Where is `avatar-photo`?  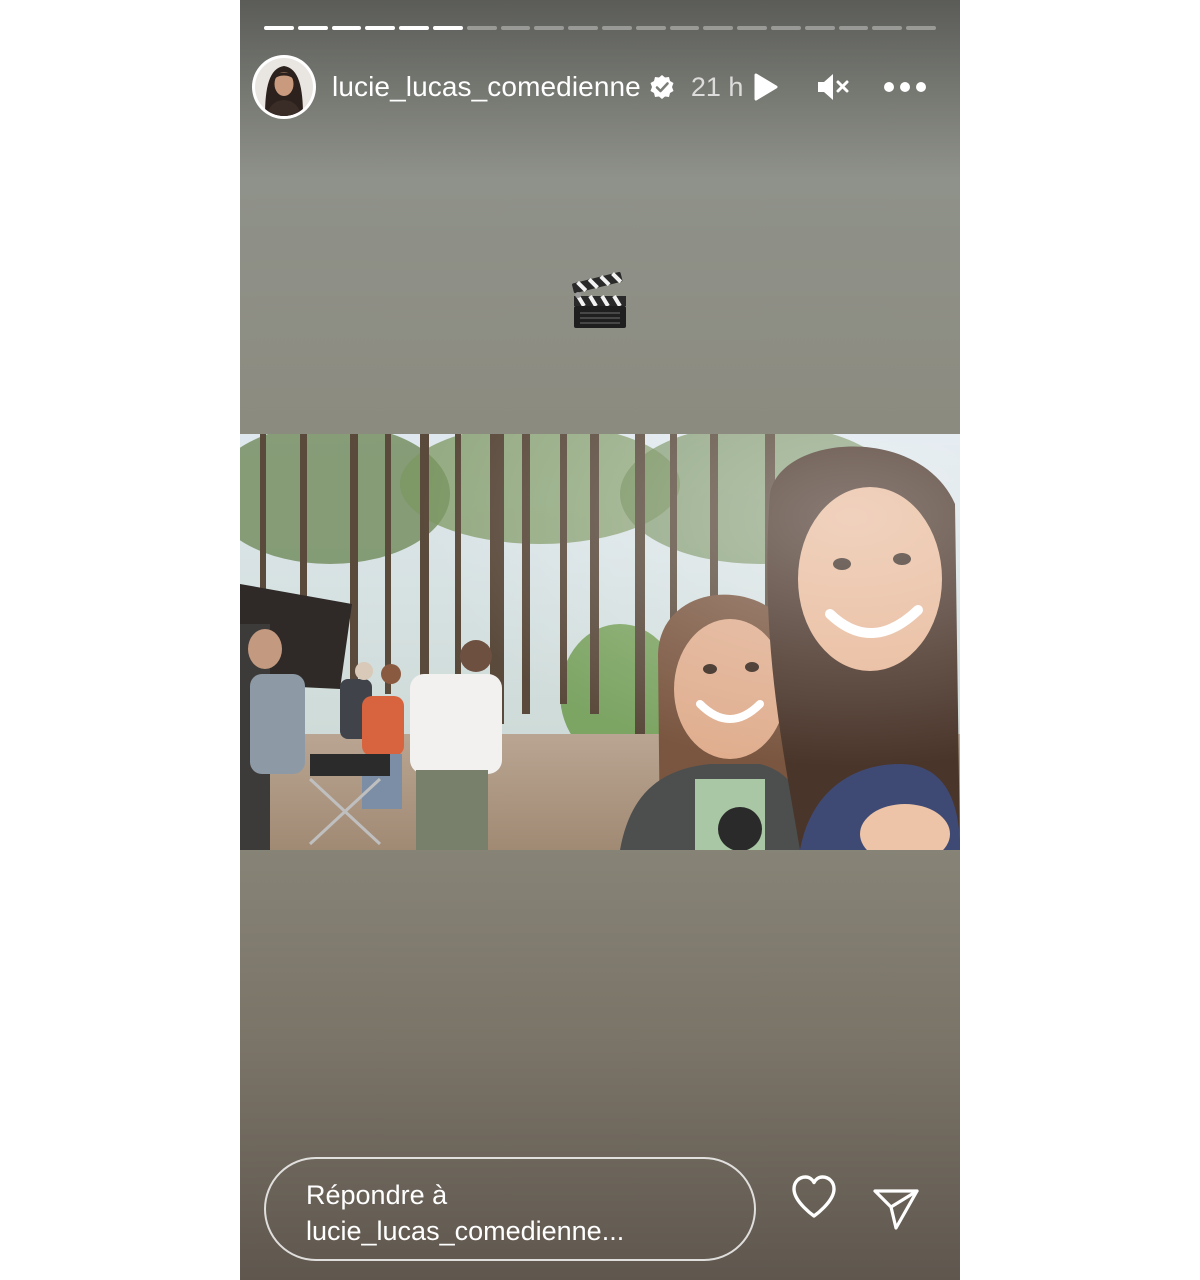
avatar-photo is located at coordinates (284, 87).